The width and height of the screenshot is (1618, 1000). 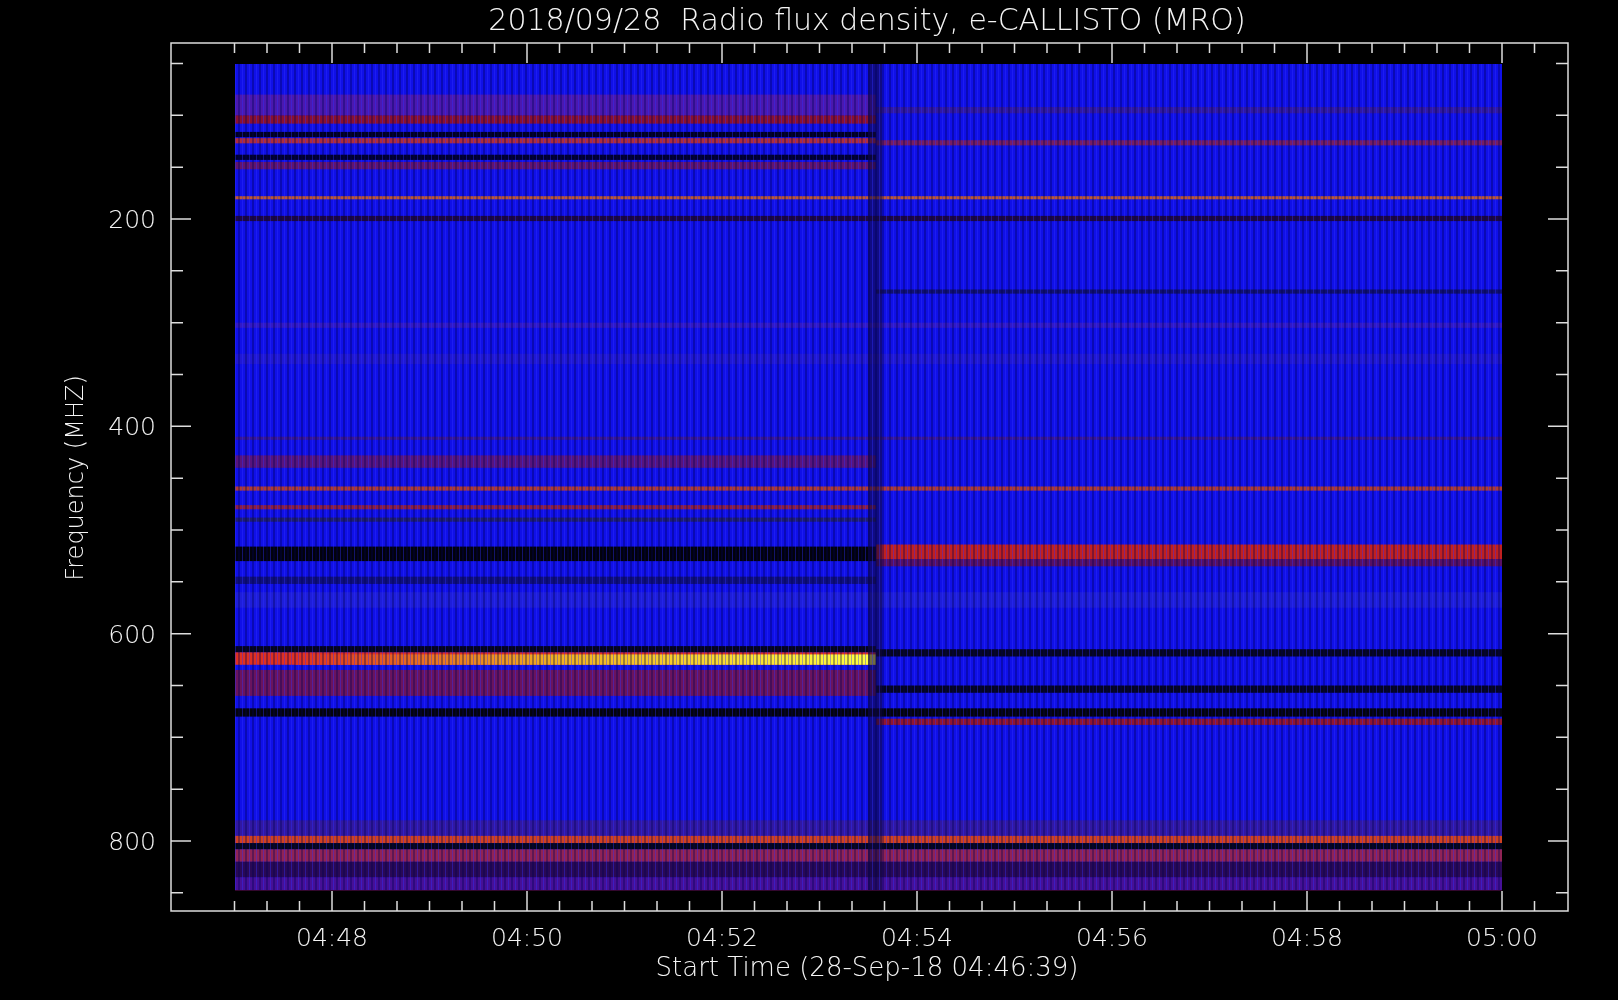 I want to click on tick-label: 600, so click(x=132, y=634).